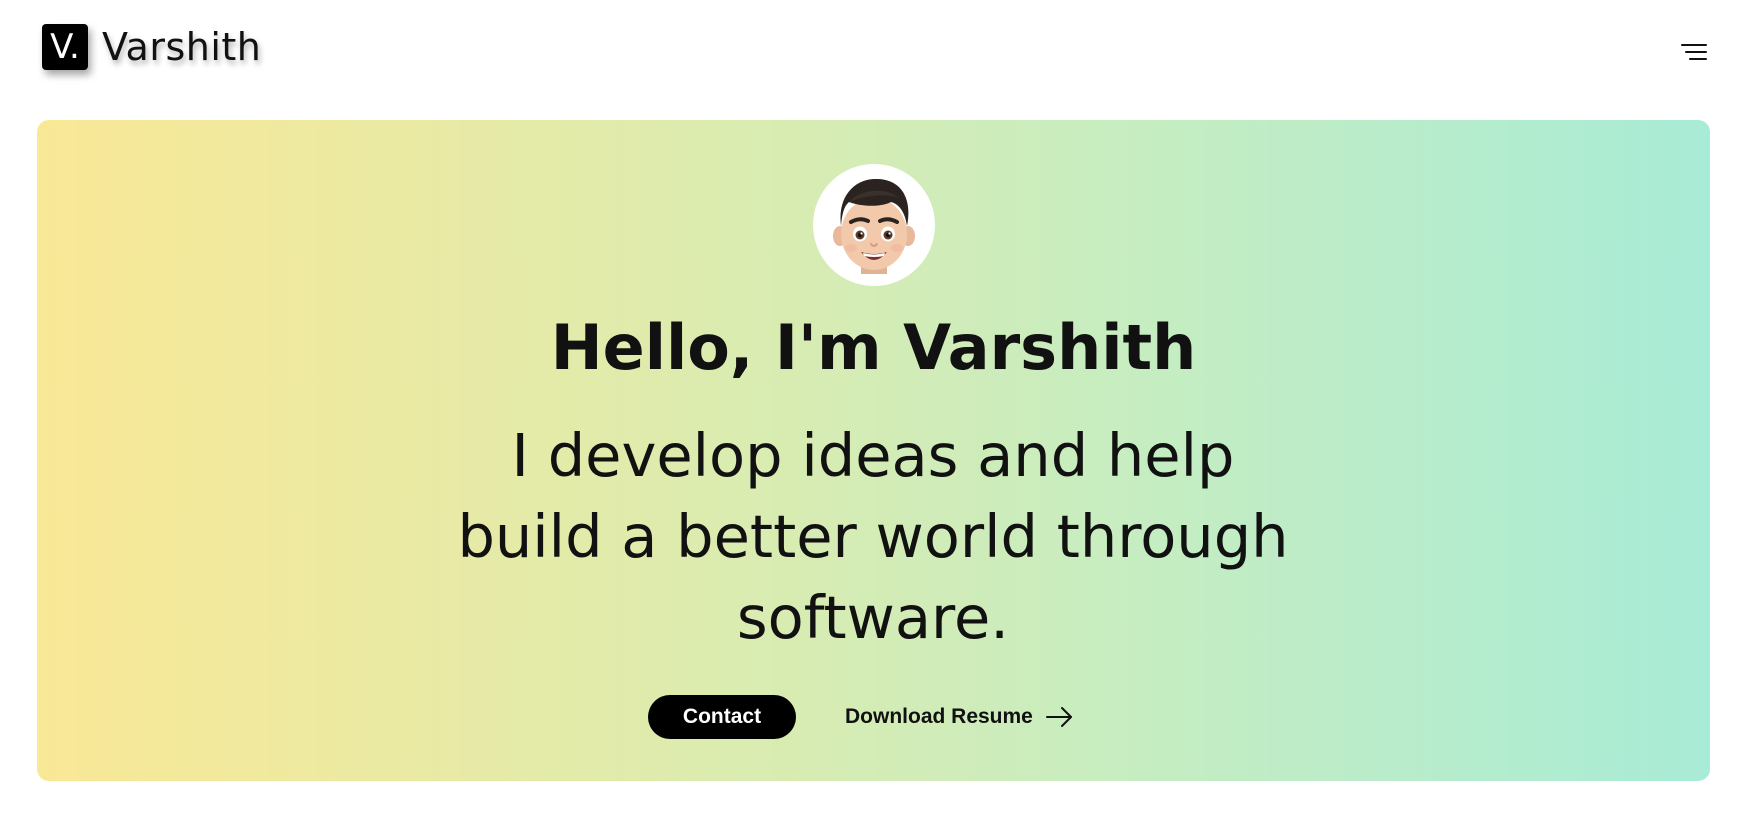 This screenshot has width=1752, height=830. What do you see at coordinates (939, 716) in the screenshot?
I see `download-resume-label: Download Resume` at bounding box center [939, 716].